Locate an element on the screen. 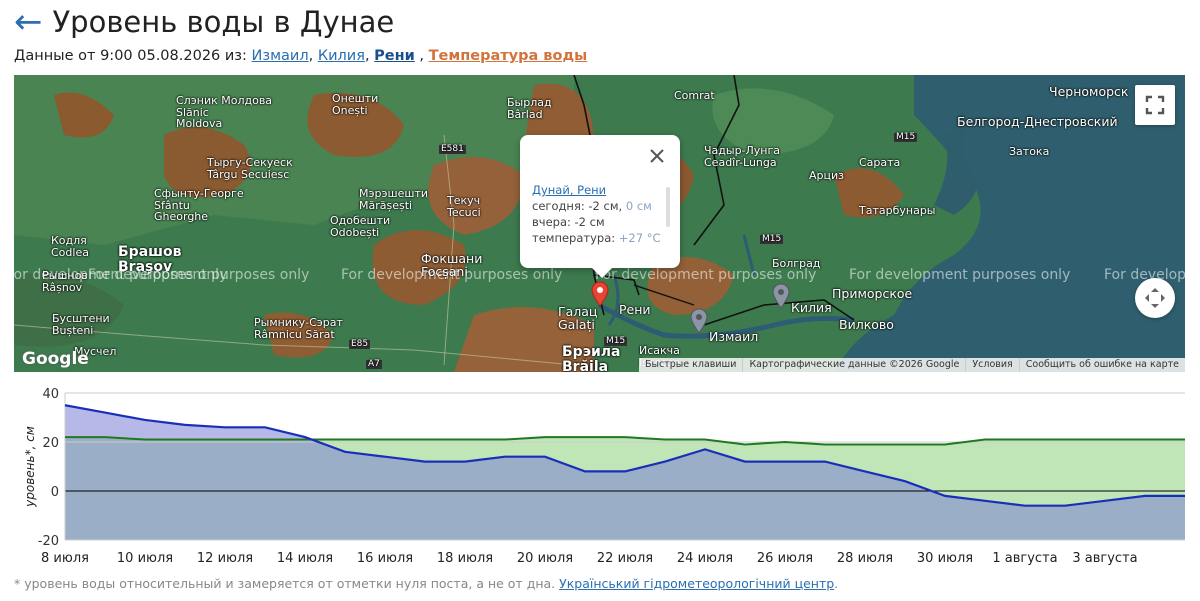 This screenshot has width=1200, height=601. x-tick-label: 3 августа is located at coordinates (1104, 558).